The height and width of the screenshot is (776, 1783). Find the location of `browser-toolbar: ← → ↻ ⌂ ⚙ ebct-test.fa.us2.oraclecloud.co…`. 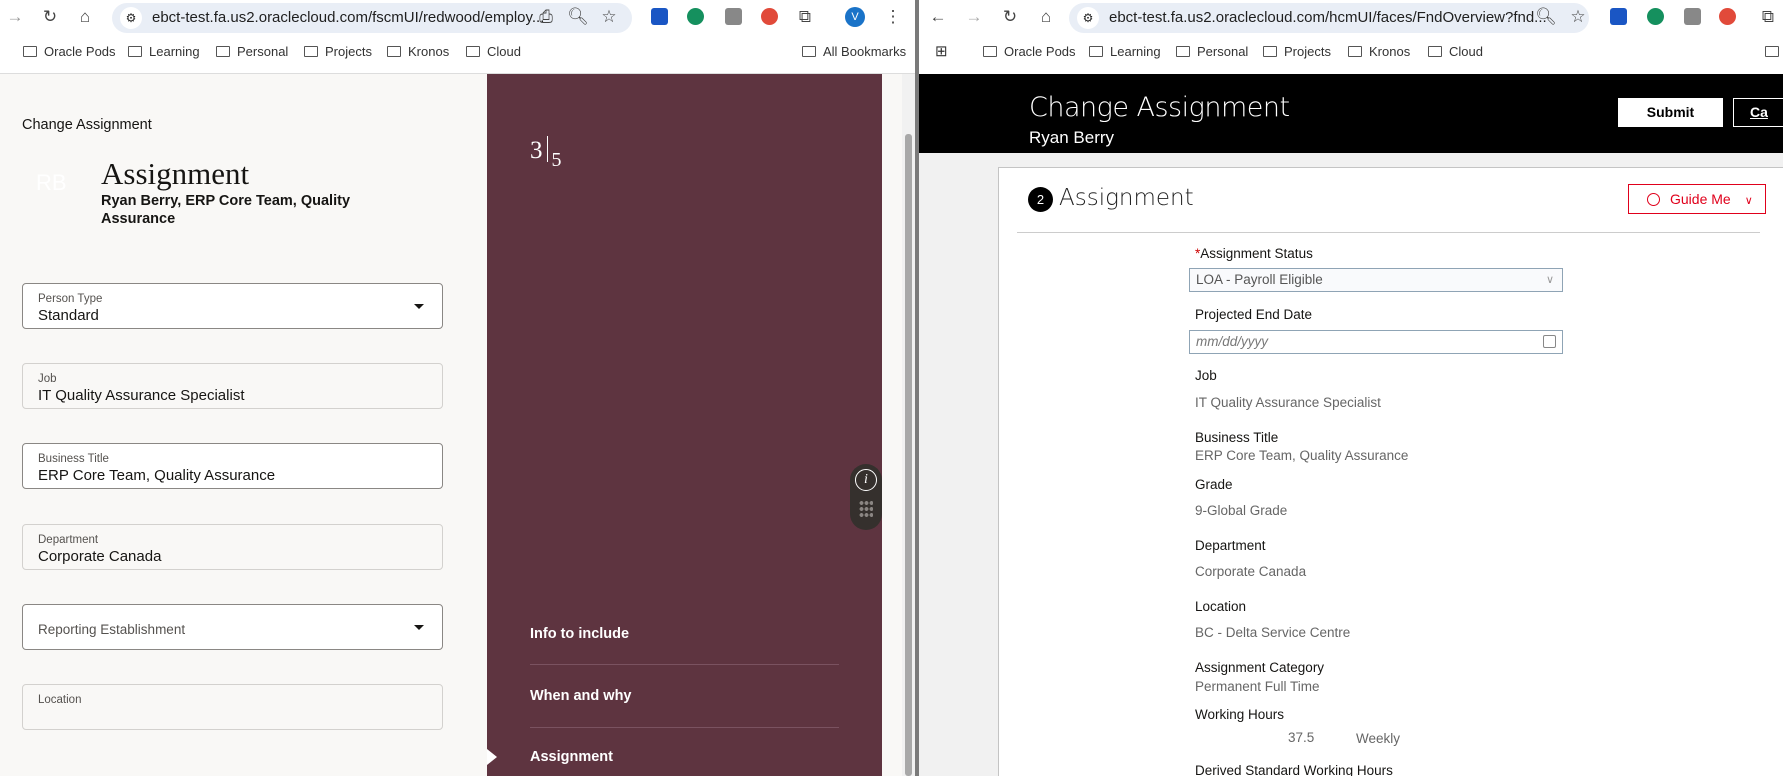

browser-toolbar: ← → ↻ ⌂ ⚙ ebct-test.fa.us2.oraclecloud.co… is located at coordinates (1351, 18).